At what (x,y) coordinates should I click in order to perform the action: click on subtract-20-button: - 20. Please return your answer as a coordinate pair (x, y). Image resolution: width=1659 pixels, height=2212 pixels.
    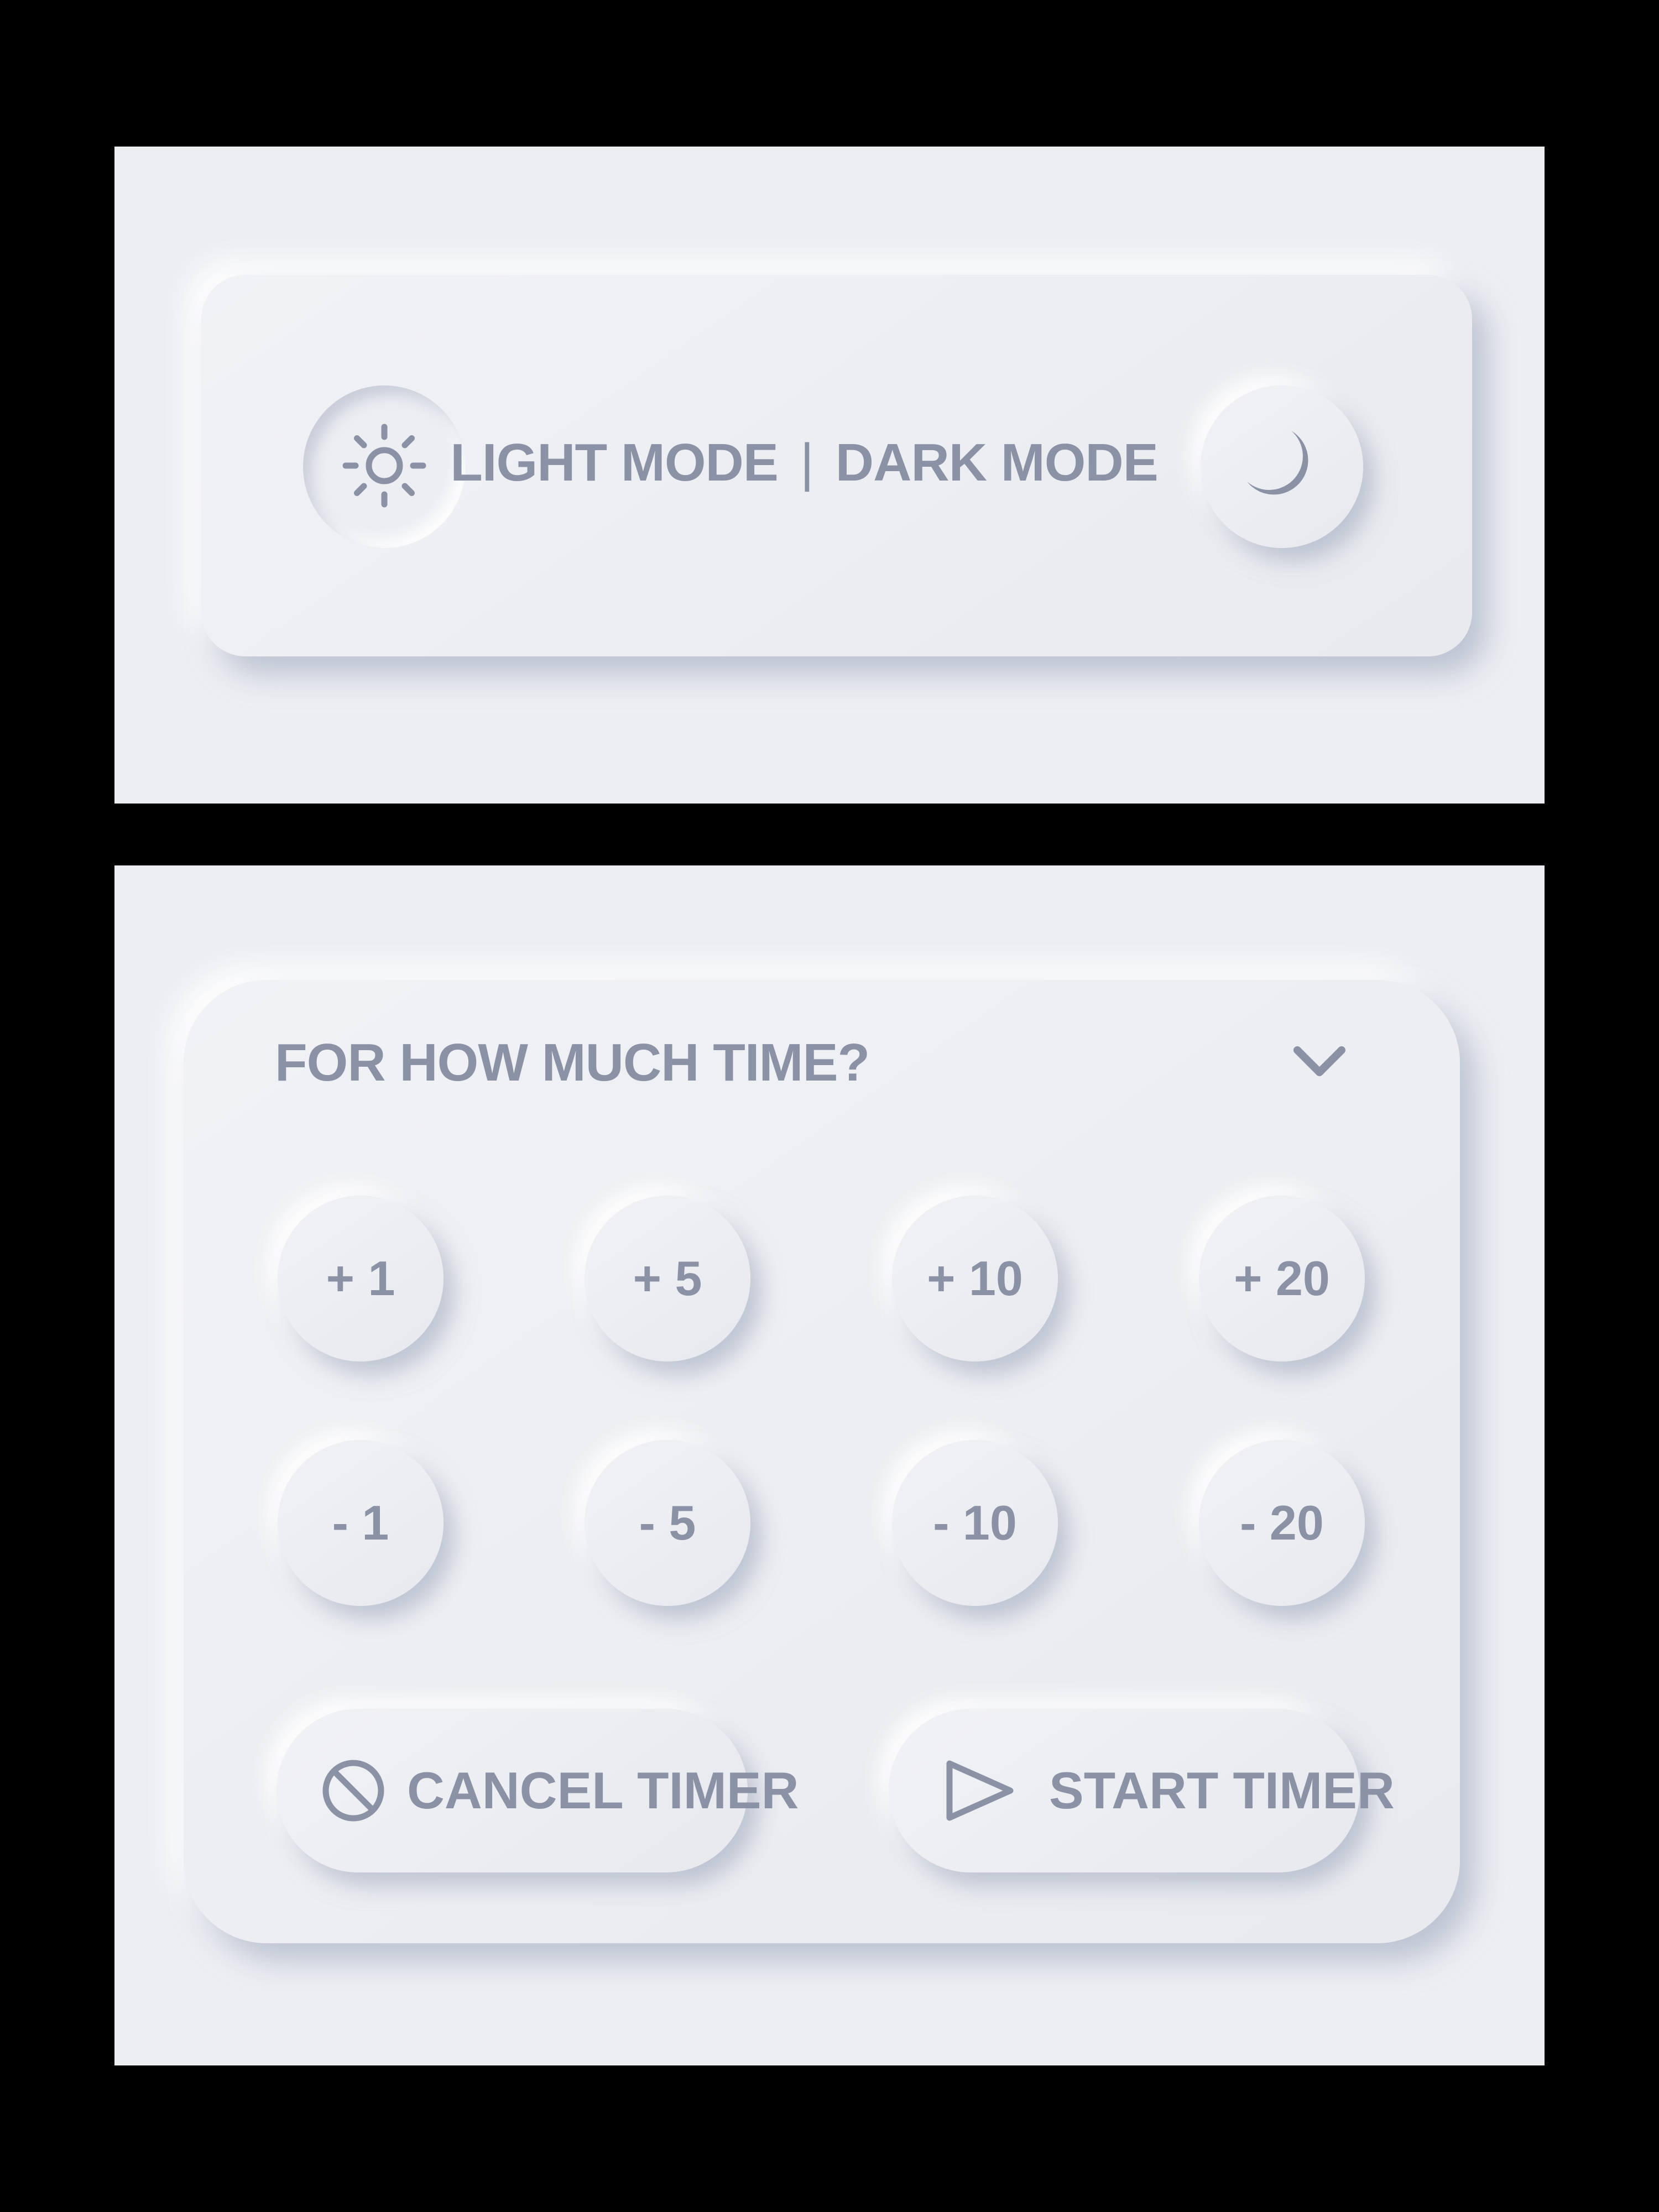
    Looking at the image, I should click on (1282, 1523).